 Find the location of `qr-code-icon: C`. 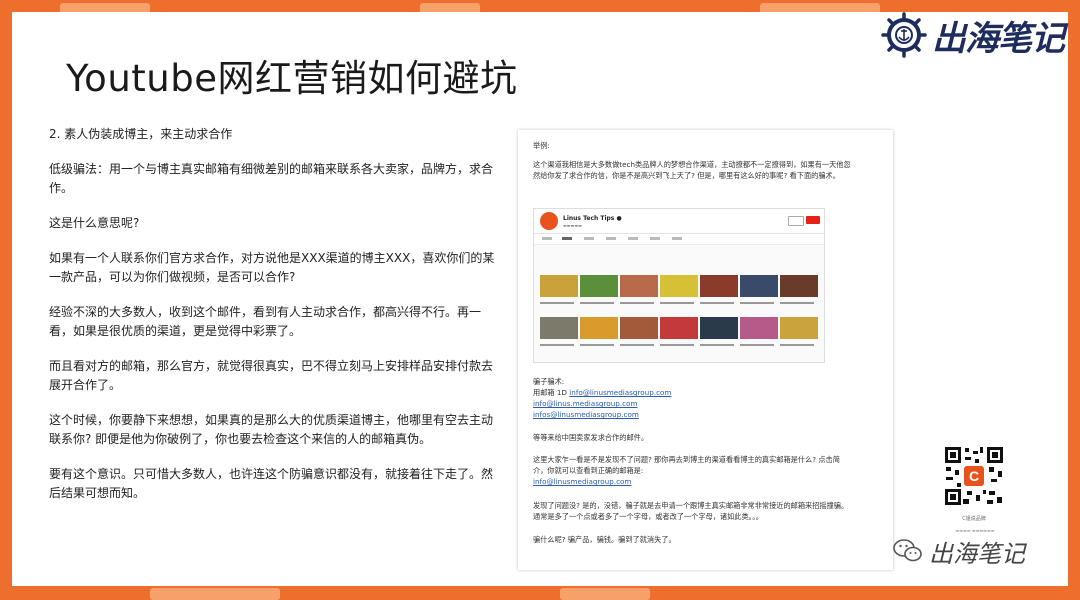

qr-code-icon: C is located at coordinates (974, 476).